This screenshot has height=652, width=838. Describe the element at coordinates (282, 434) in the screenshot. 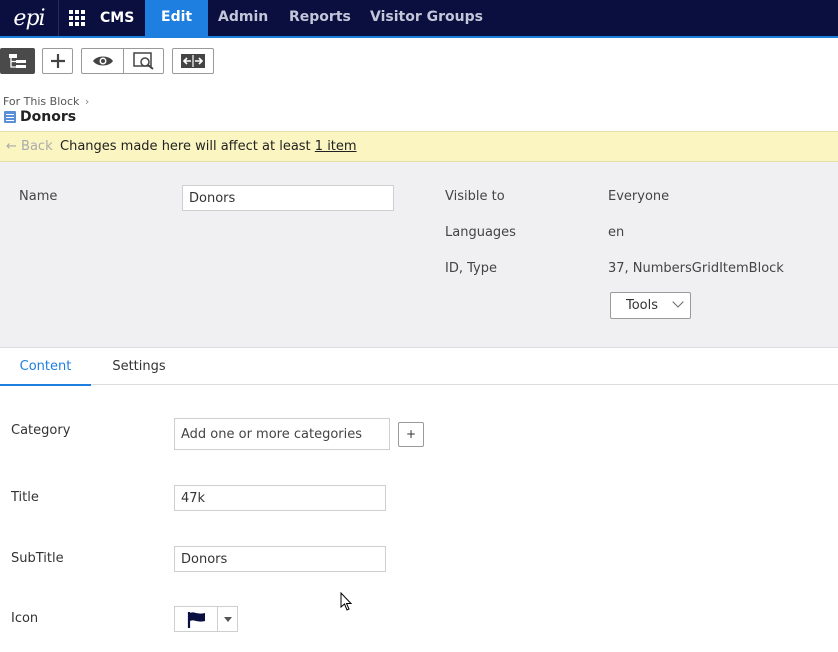

I see `category-selector: Add one or more categories` at that location.